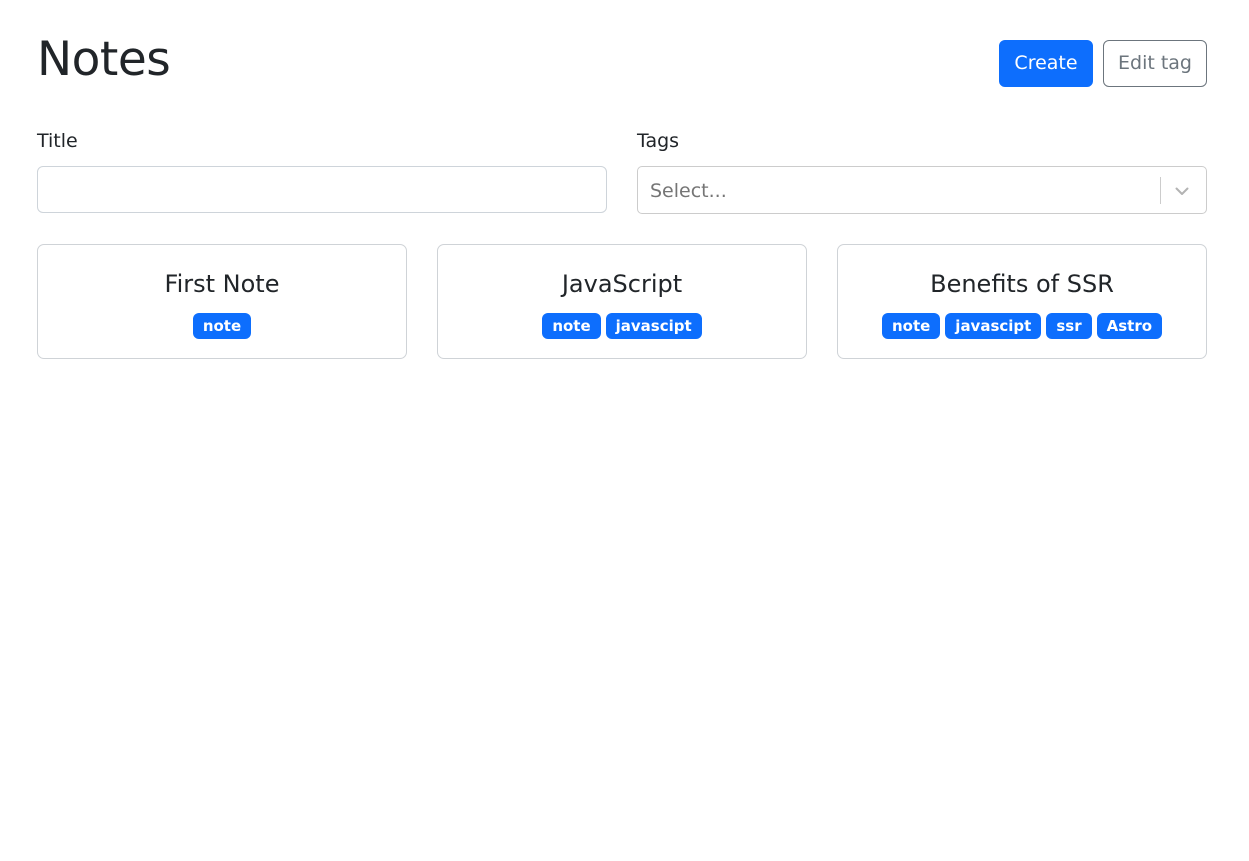 The height and width of the screenshot is (861, 1249). I want to click on chevron-down-icon, so click(1182, 191).